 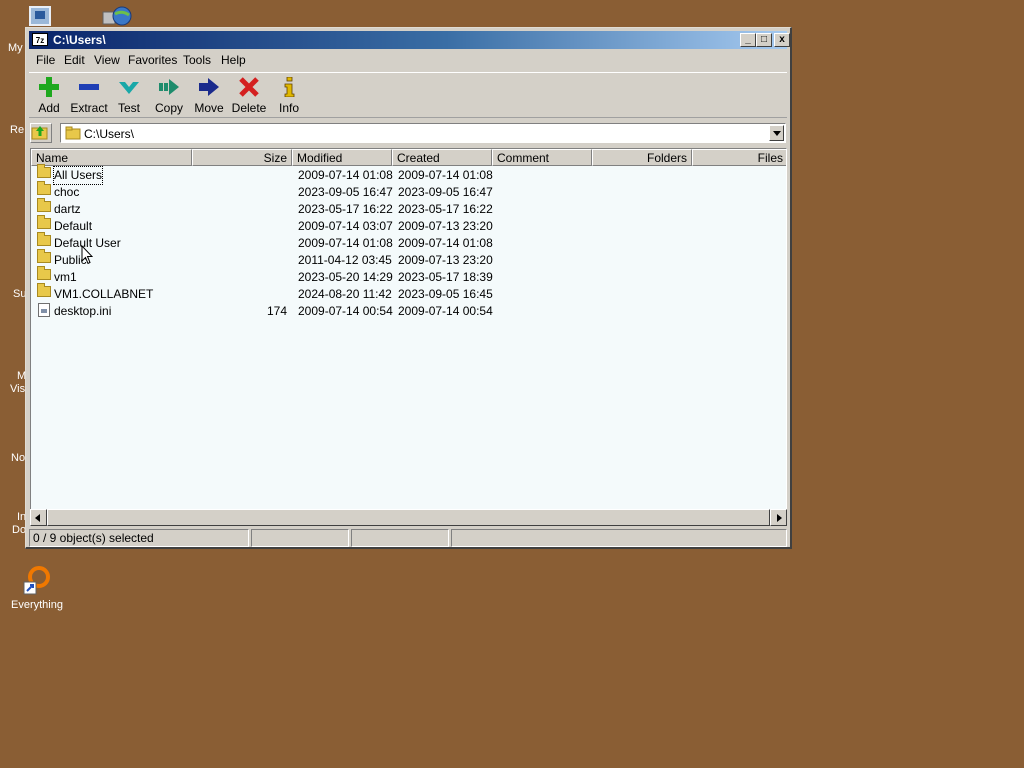 I want to click on folder-up-button, so click(x=41, y=133).